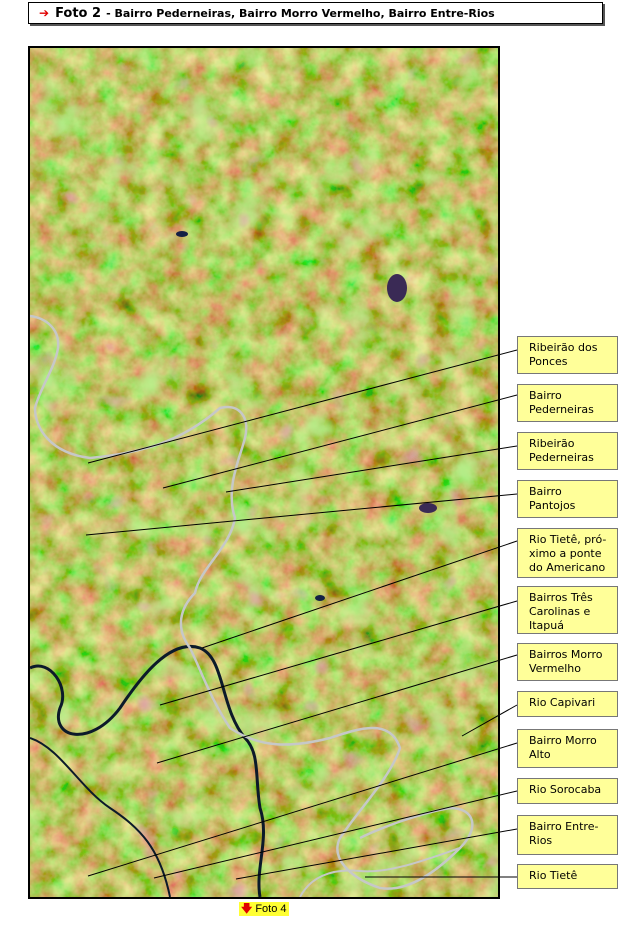  What do you see at coordinates (567, 403) in the screenshot?
I see `label-bairro-pederneiras: Bairro Pederneiras` at bounding box center [567, 403].